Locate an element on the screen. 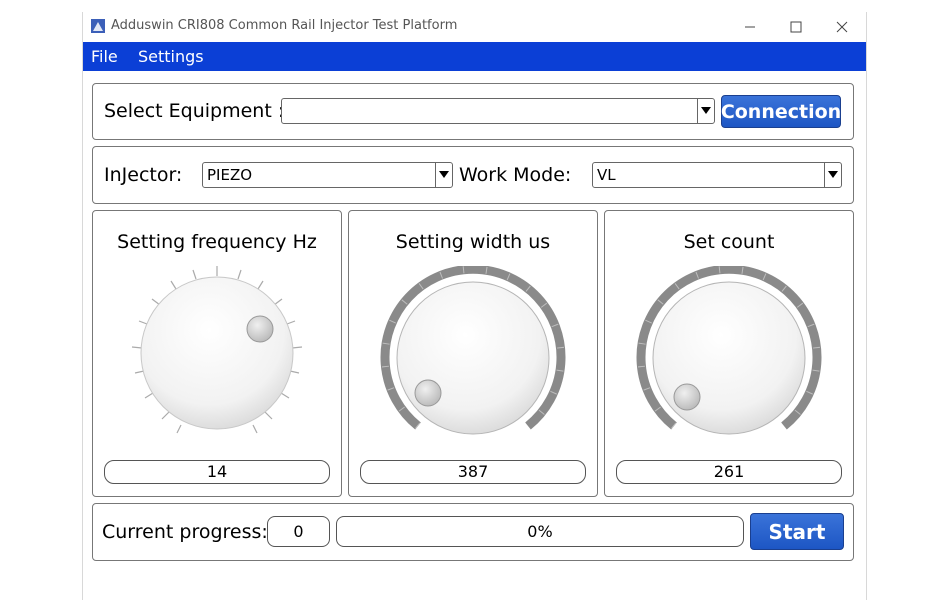 Image resolution: width=950 pixels, height=600 pixels. close-icon is located at coordinates (842, 27).